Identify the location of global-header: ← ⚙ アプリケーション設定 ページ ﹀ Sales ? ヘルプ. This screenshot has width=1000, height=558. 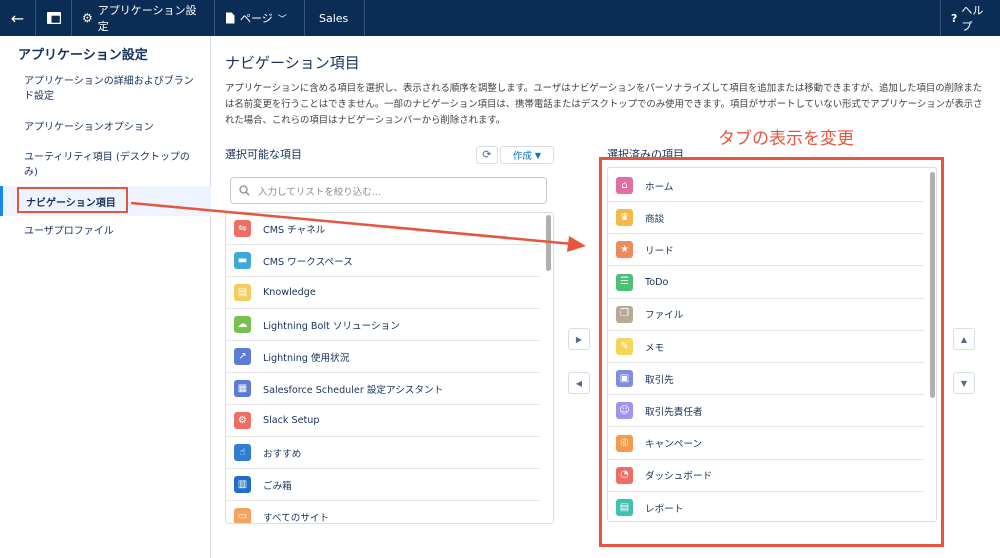
(500, 18).